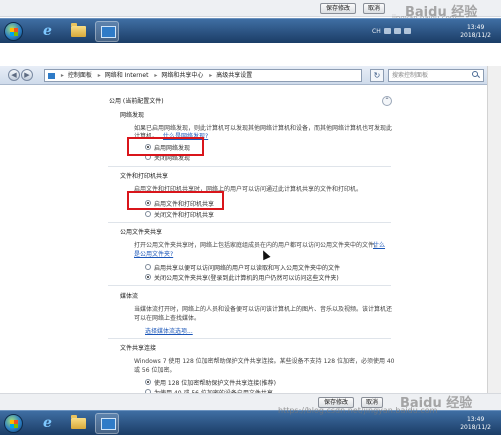  What do you see at coordinates (494, 236) in the screenshot?
I see `right-edge` at bounding box center [494, 236].